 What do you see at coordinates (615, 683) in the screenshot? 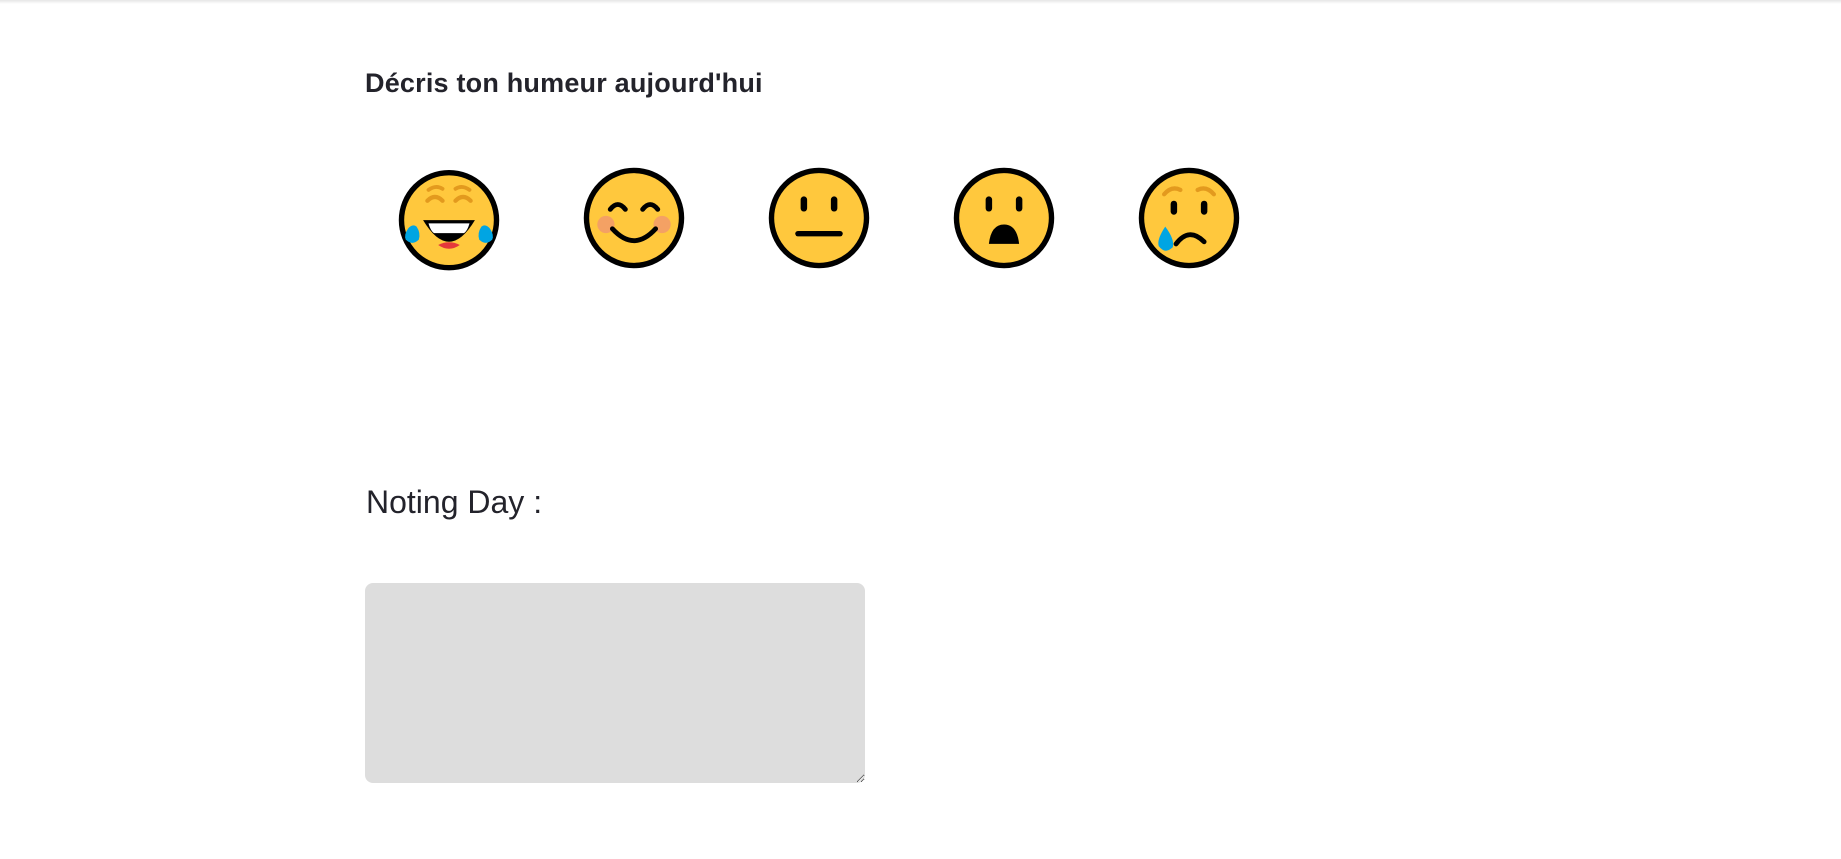
I see `noting-day-textarea` at bounding box center [615, 683].